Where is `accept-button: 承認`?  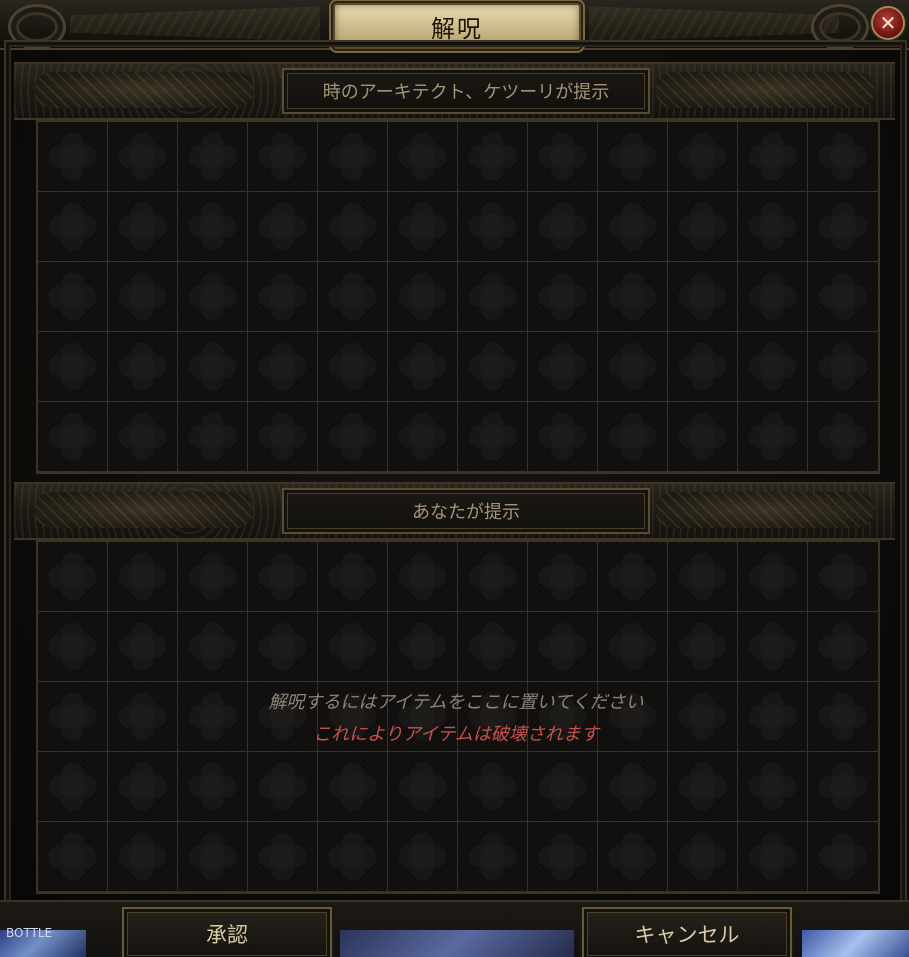 accept-button: 承認 is located at coordinates (227, 932).